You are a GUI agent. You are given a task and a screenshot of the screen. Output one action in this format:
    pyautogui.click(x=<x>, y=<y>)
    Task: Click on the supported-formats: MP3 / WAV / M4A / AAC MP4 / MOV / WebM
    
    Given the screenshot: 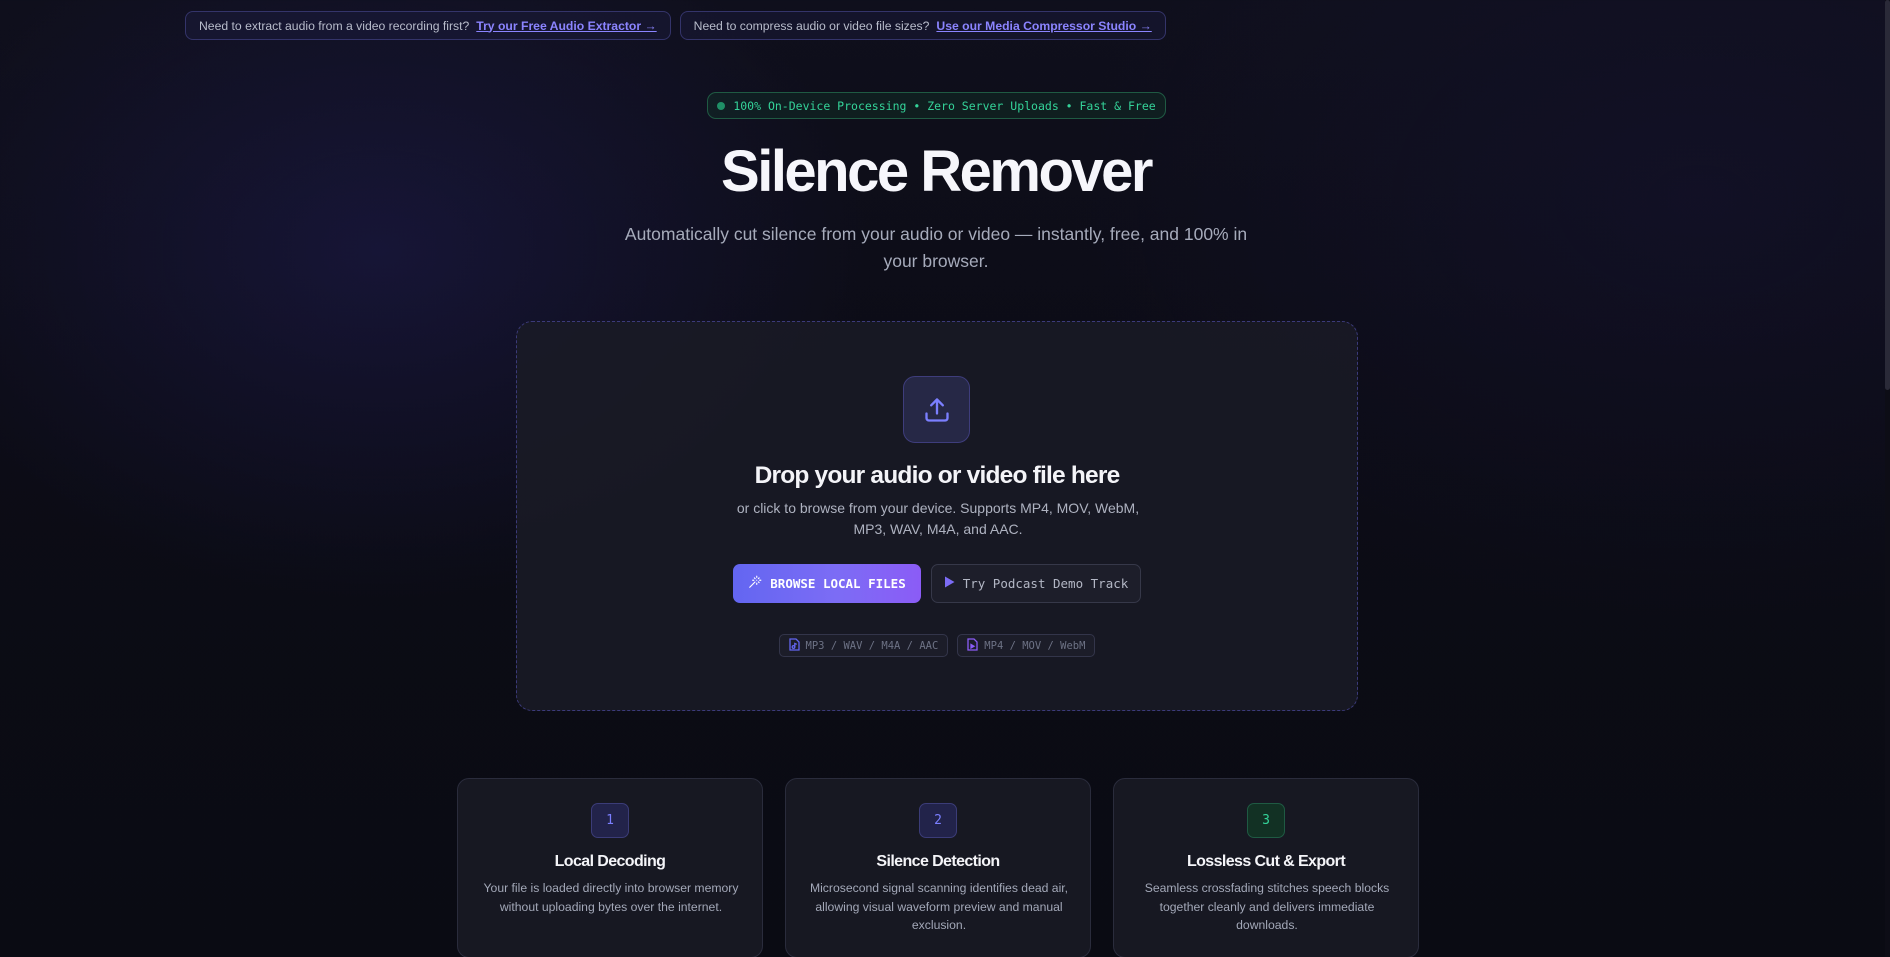 What is the action you would take?
    pyautogui.click(x=937, y=645)
    